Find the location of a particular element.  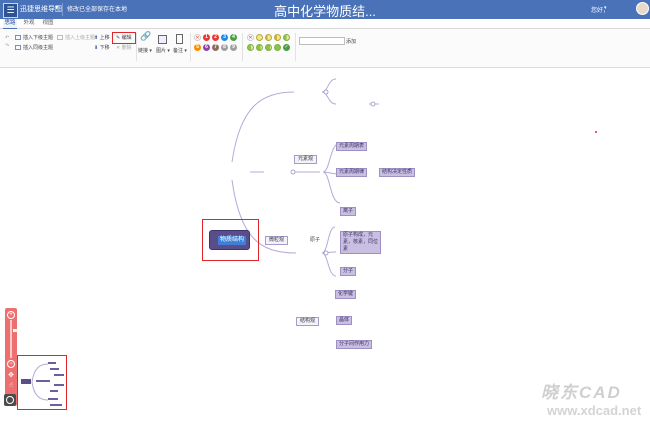

edit-label: 编辑 is located at coordinates (126, 38).